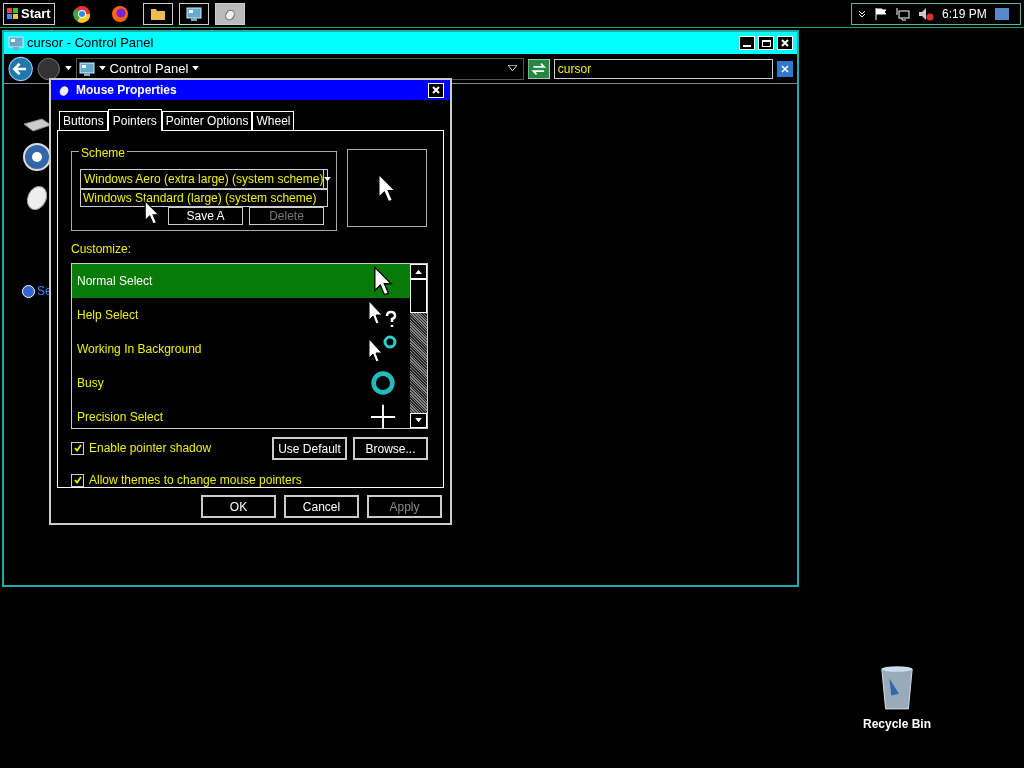 The width and height of the screenshot is (1024, 768). I want to click on tab: Pointers, so click(134, 120).